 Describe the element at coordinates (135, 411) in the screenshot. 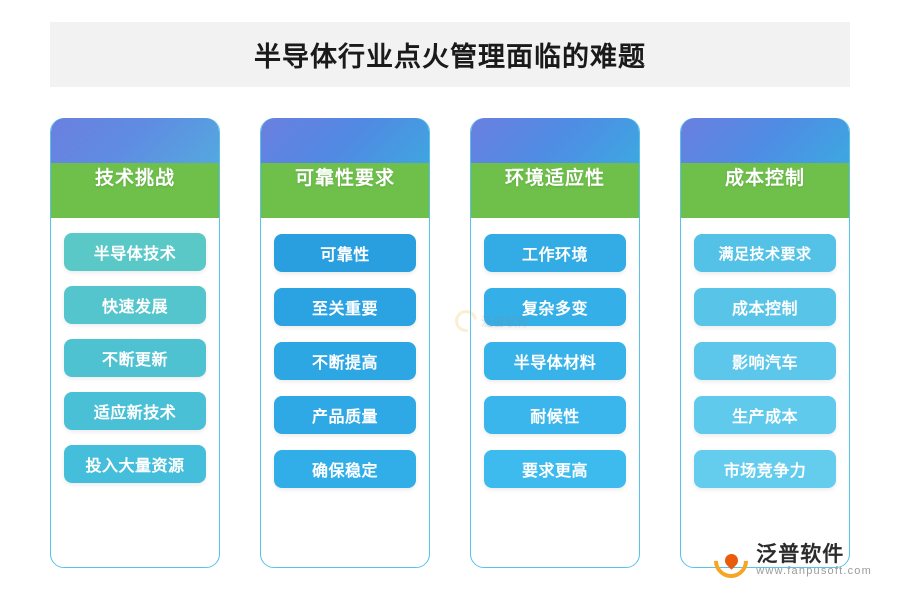

I see `list-item: 适应新技术` at that location.